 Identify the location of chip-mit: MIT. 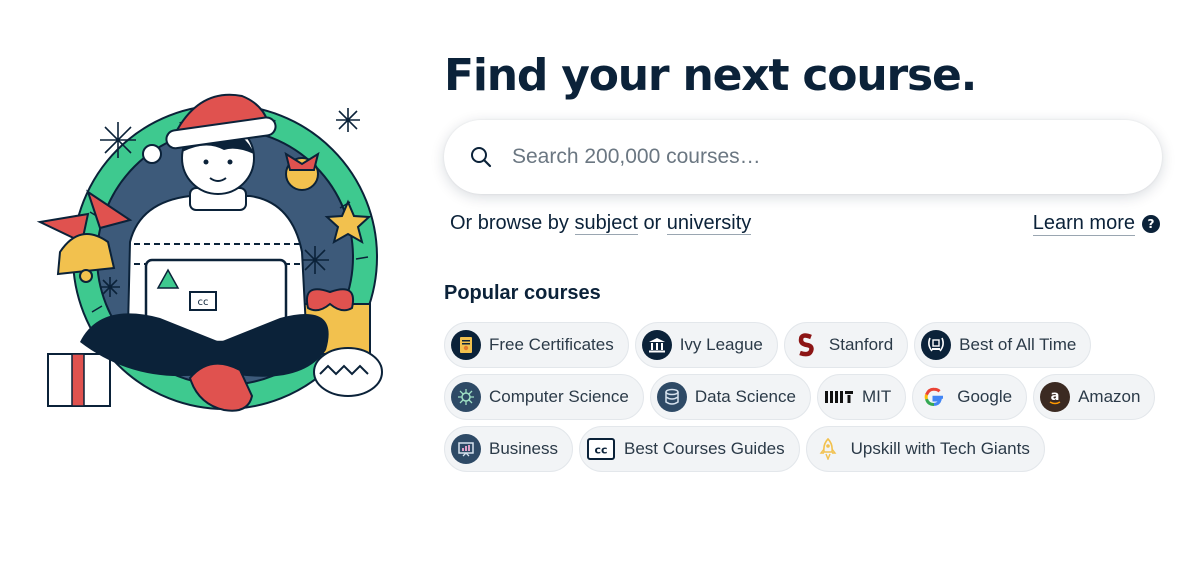
(861, 397).